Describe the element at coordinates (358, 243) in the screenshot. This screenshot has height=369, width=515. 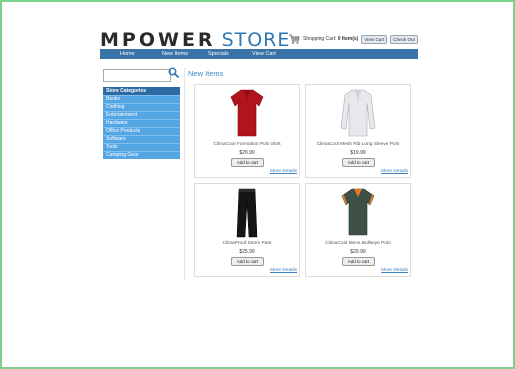
I see `product-name: ClimaCool Mens Bullseye Polo` at that location.